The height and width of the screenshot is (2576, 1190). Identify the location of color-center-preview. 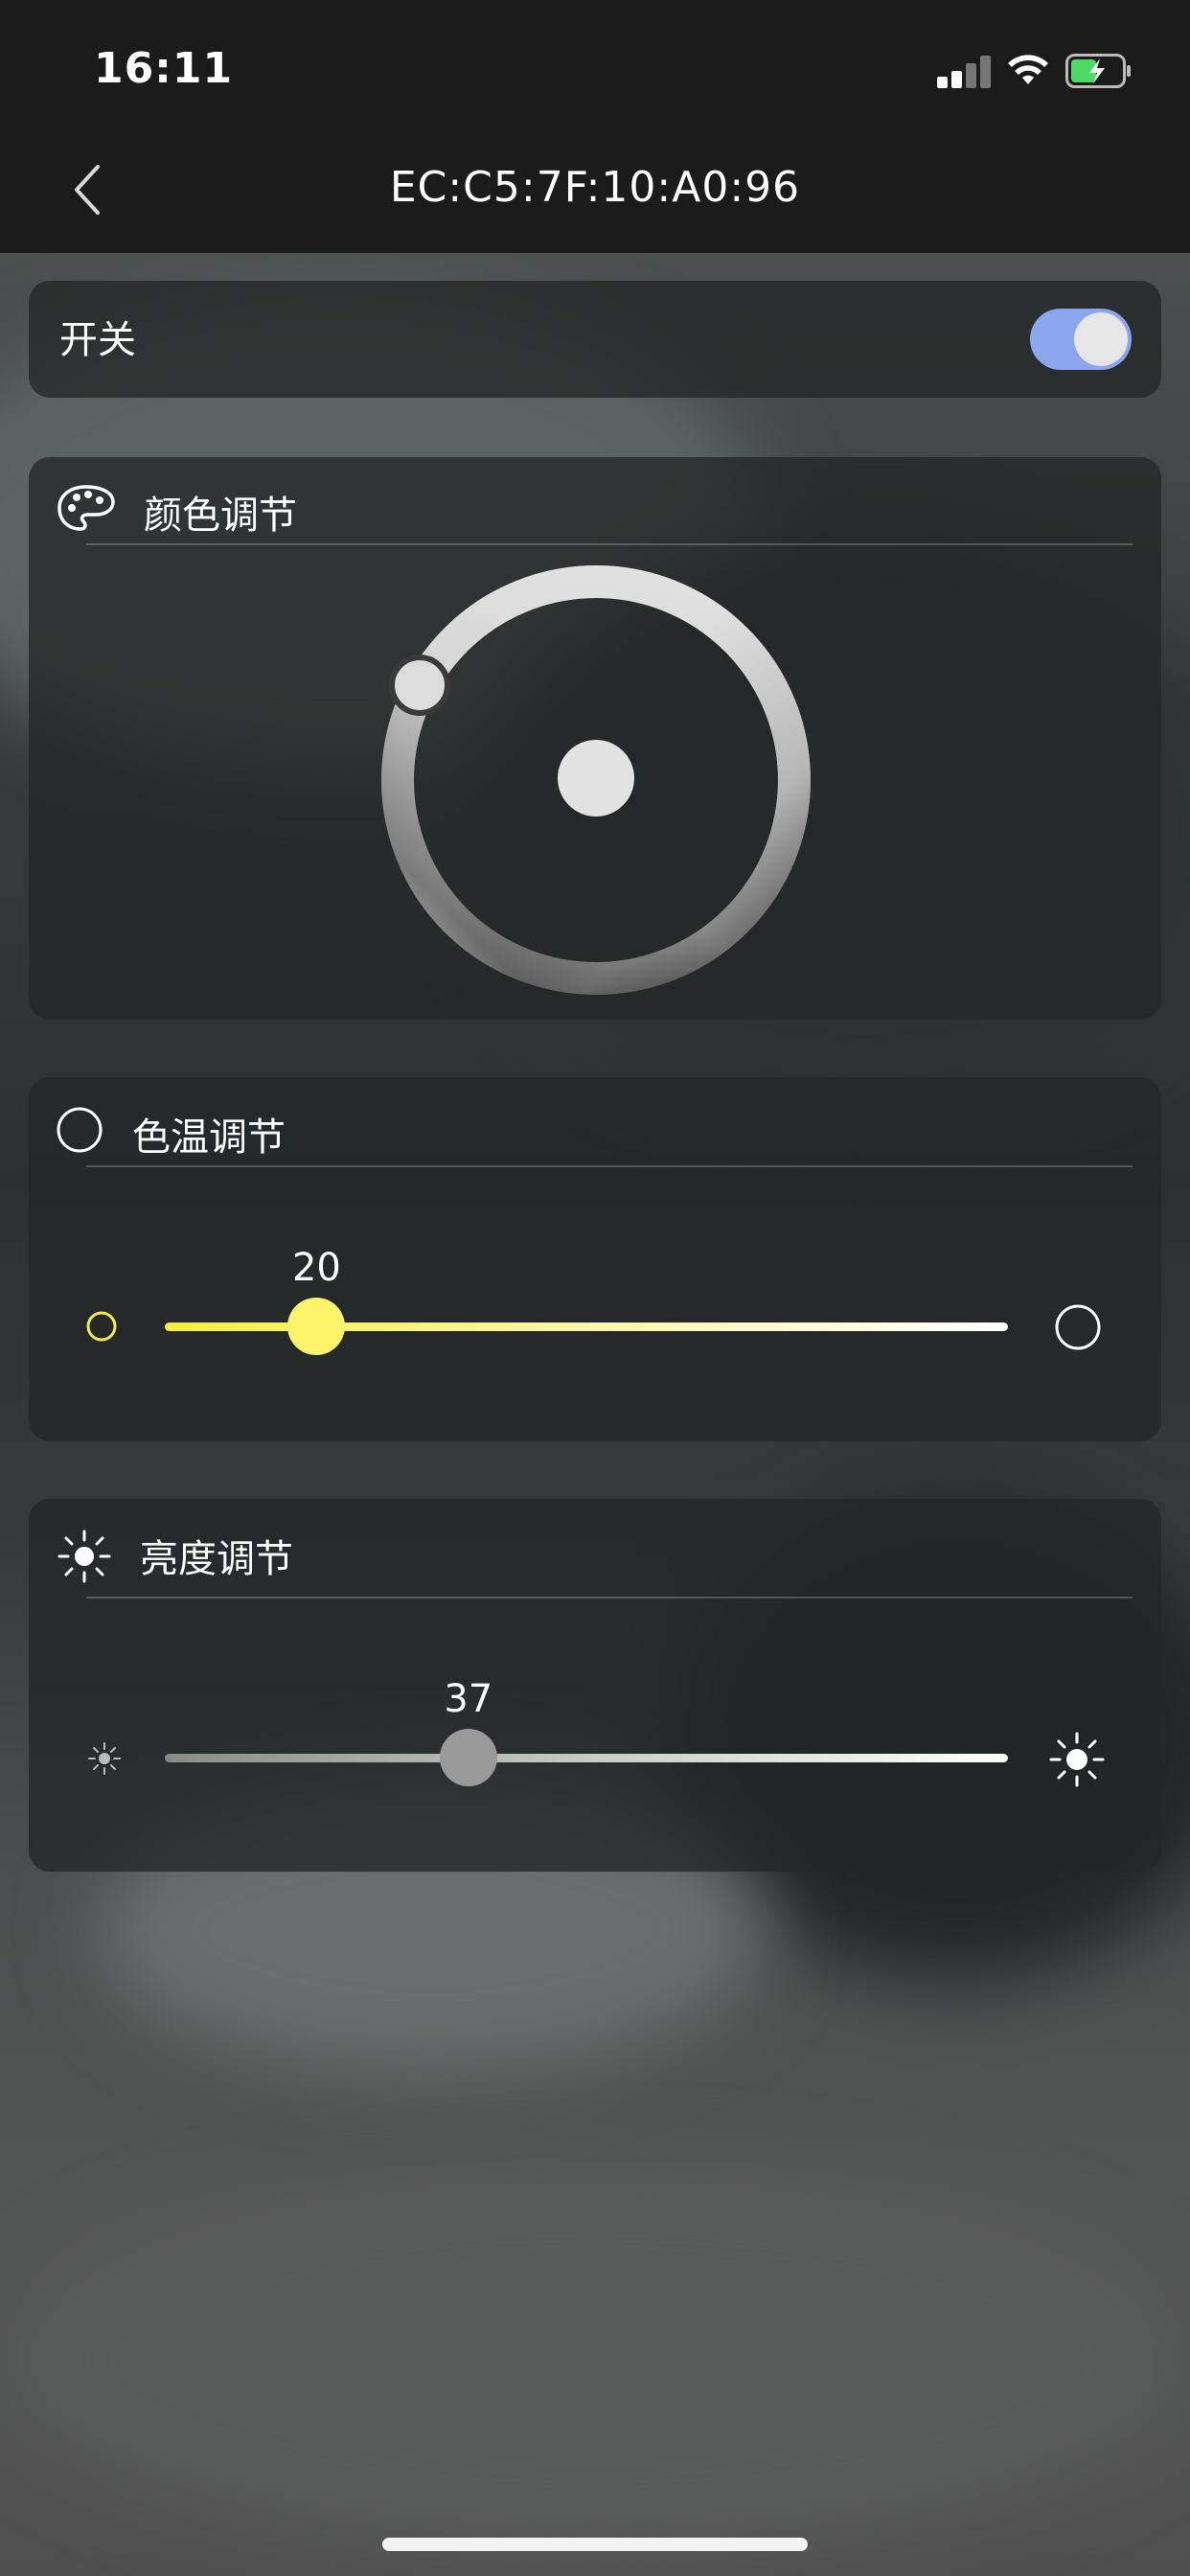
(596, 778).